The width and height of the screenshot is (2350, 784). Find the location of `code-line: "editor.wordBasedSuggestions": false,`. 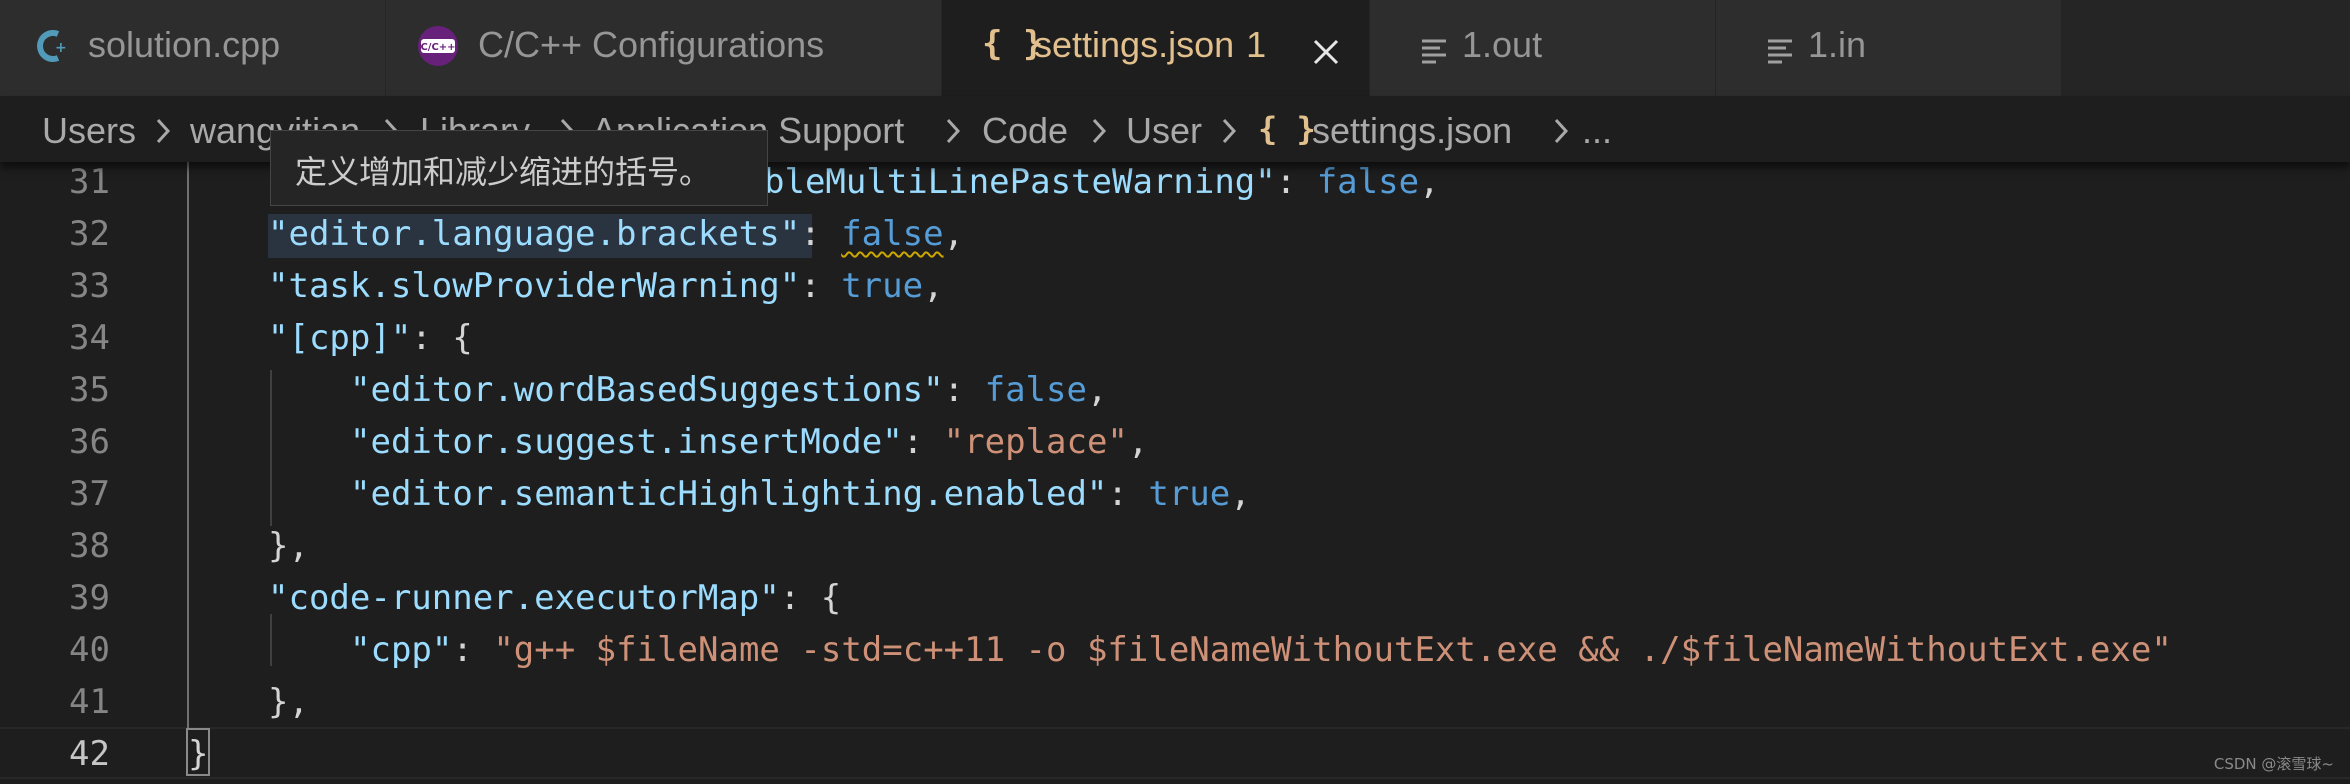

code-line: "editor.wordBasedSuggestions": false, is located at coordinates (728, 390).